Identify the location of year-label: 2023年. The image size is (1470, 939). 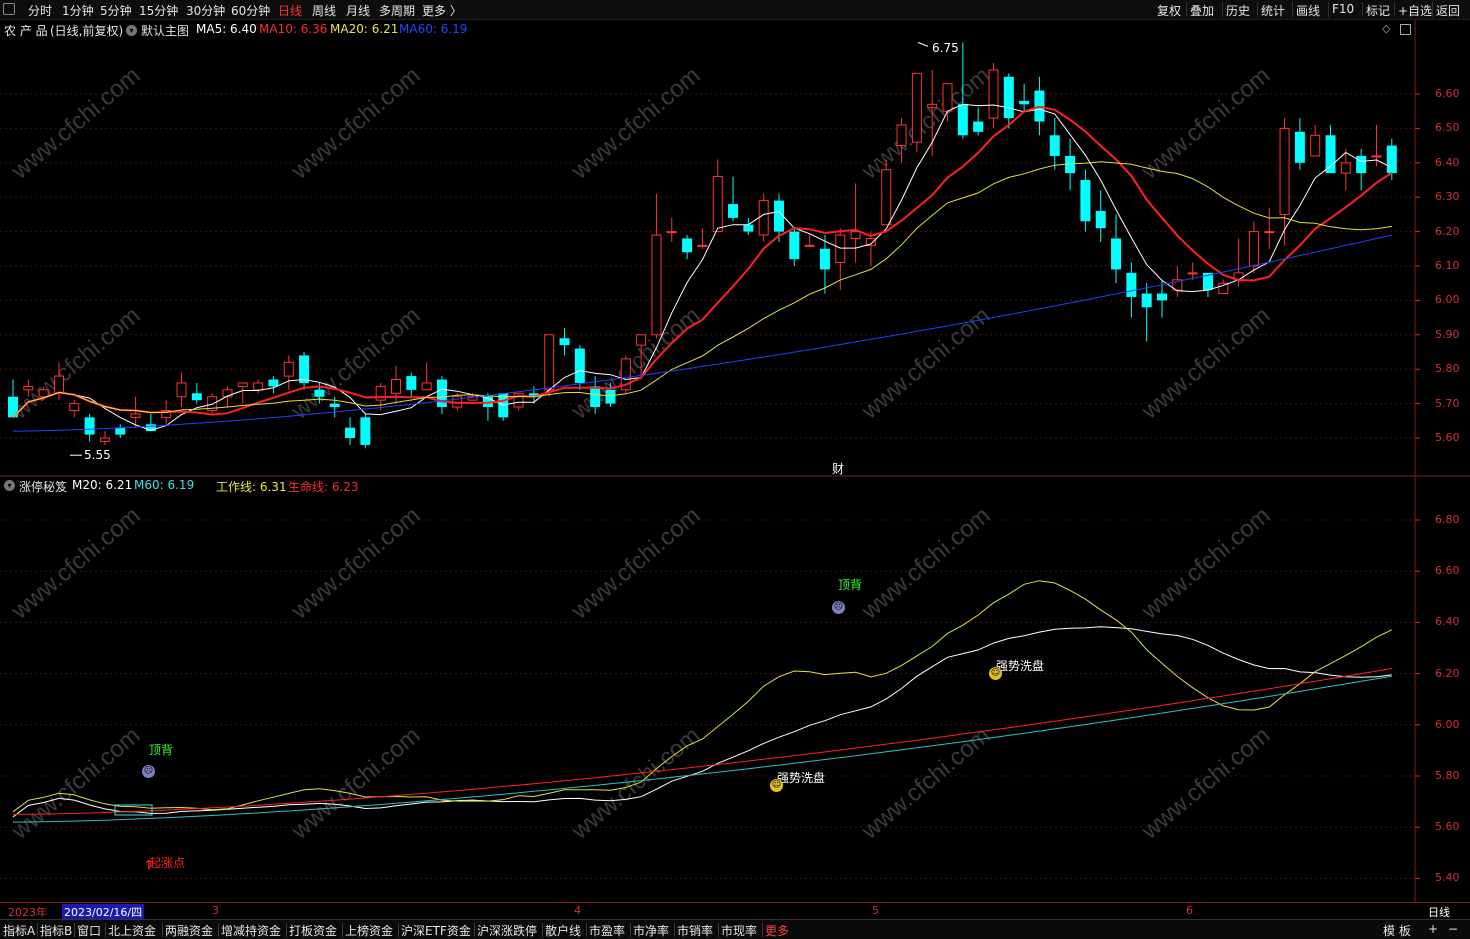
(27, 912).